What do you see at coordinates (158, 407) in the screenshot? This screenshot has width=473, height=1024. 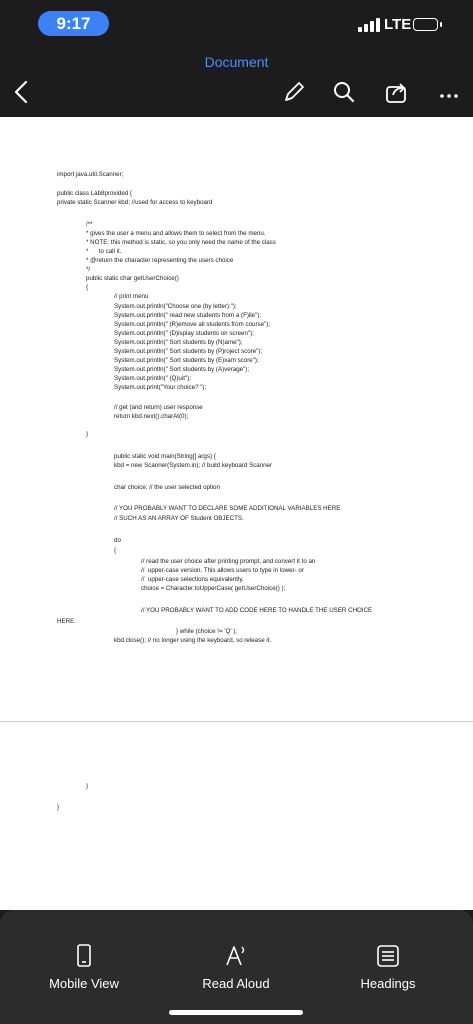 I see `code-line: // get (and return) user response` at bounding box center [158, 407].